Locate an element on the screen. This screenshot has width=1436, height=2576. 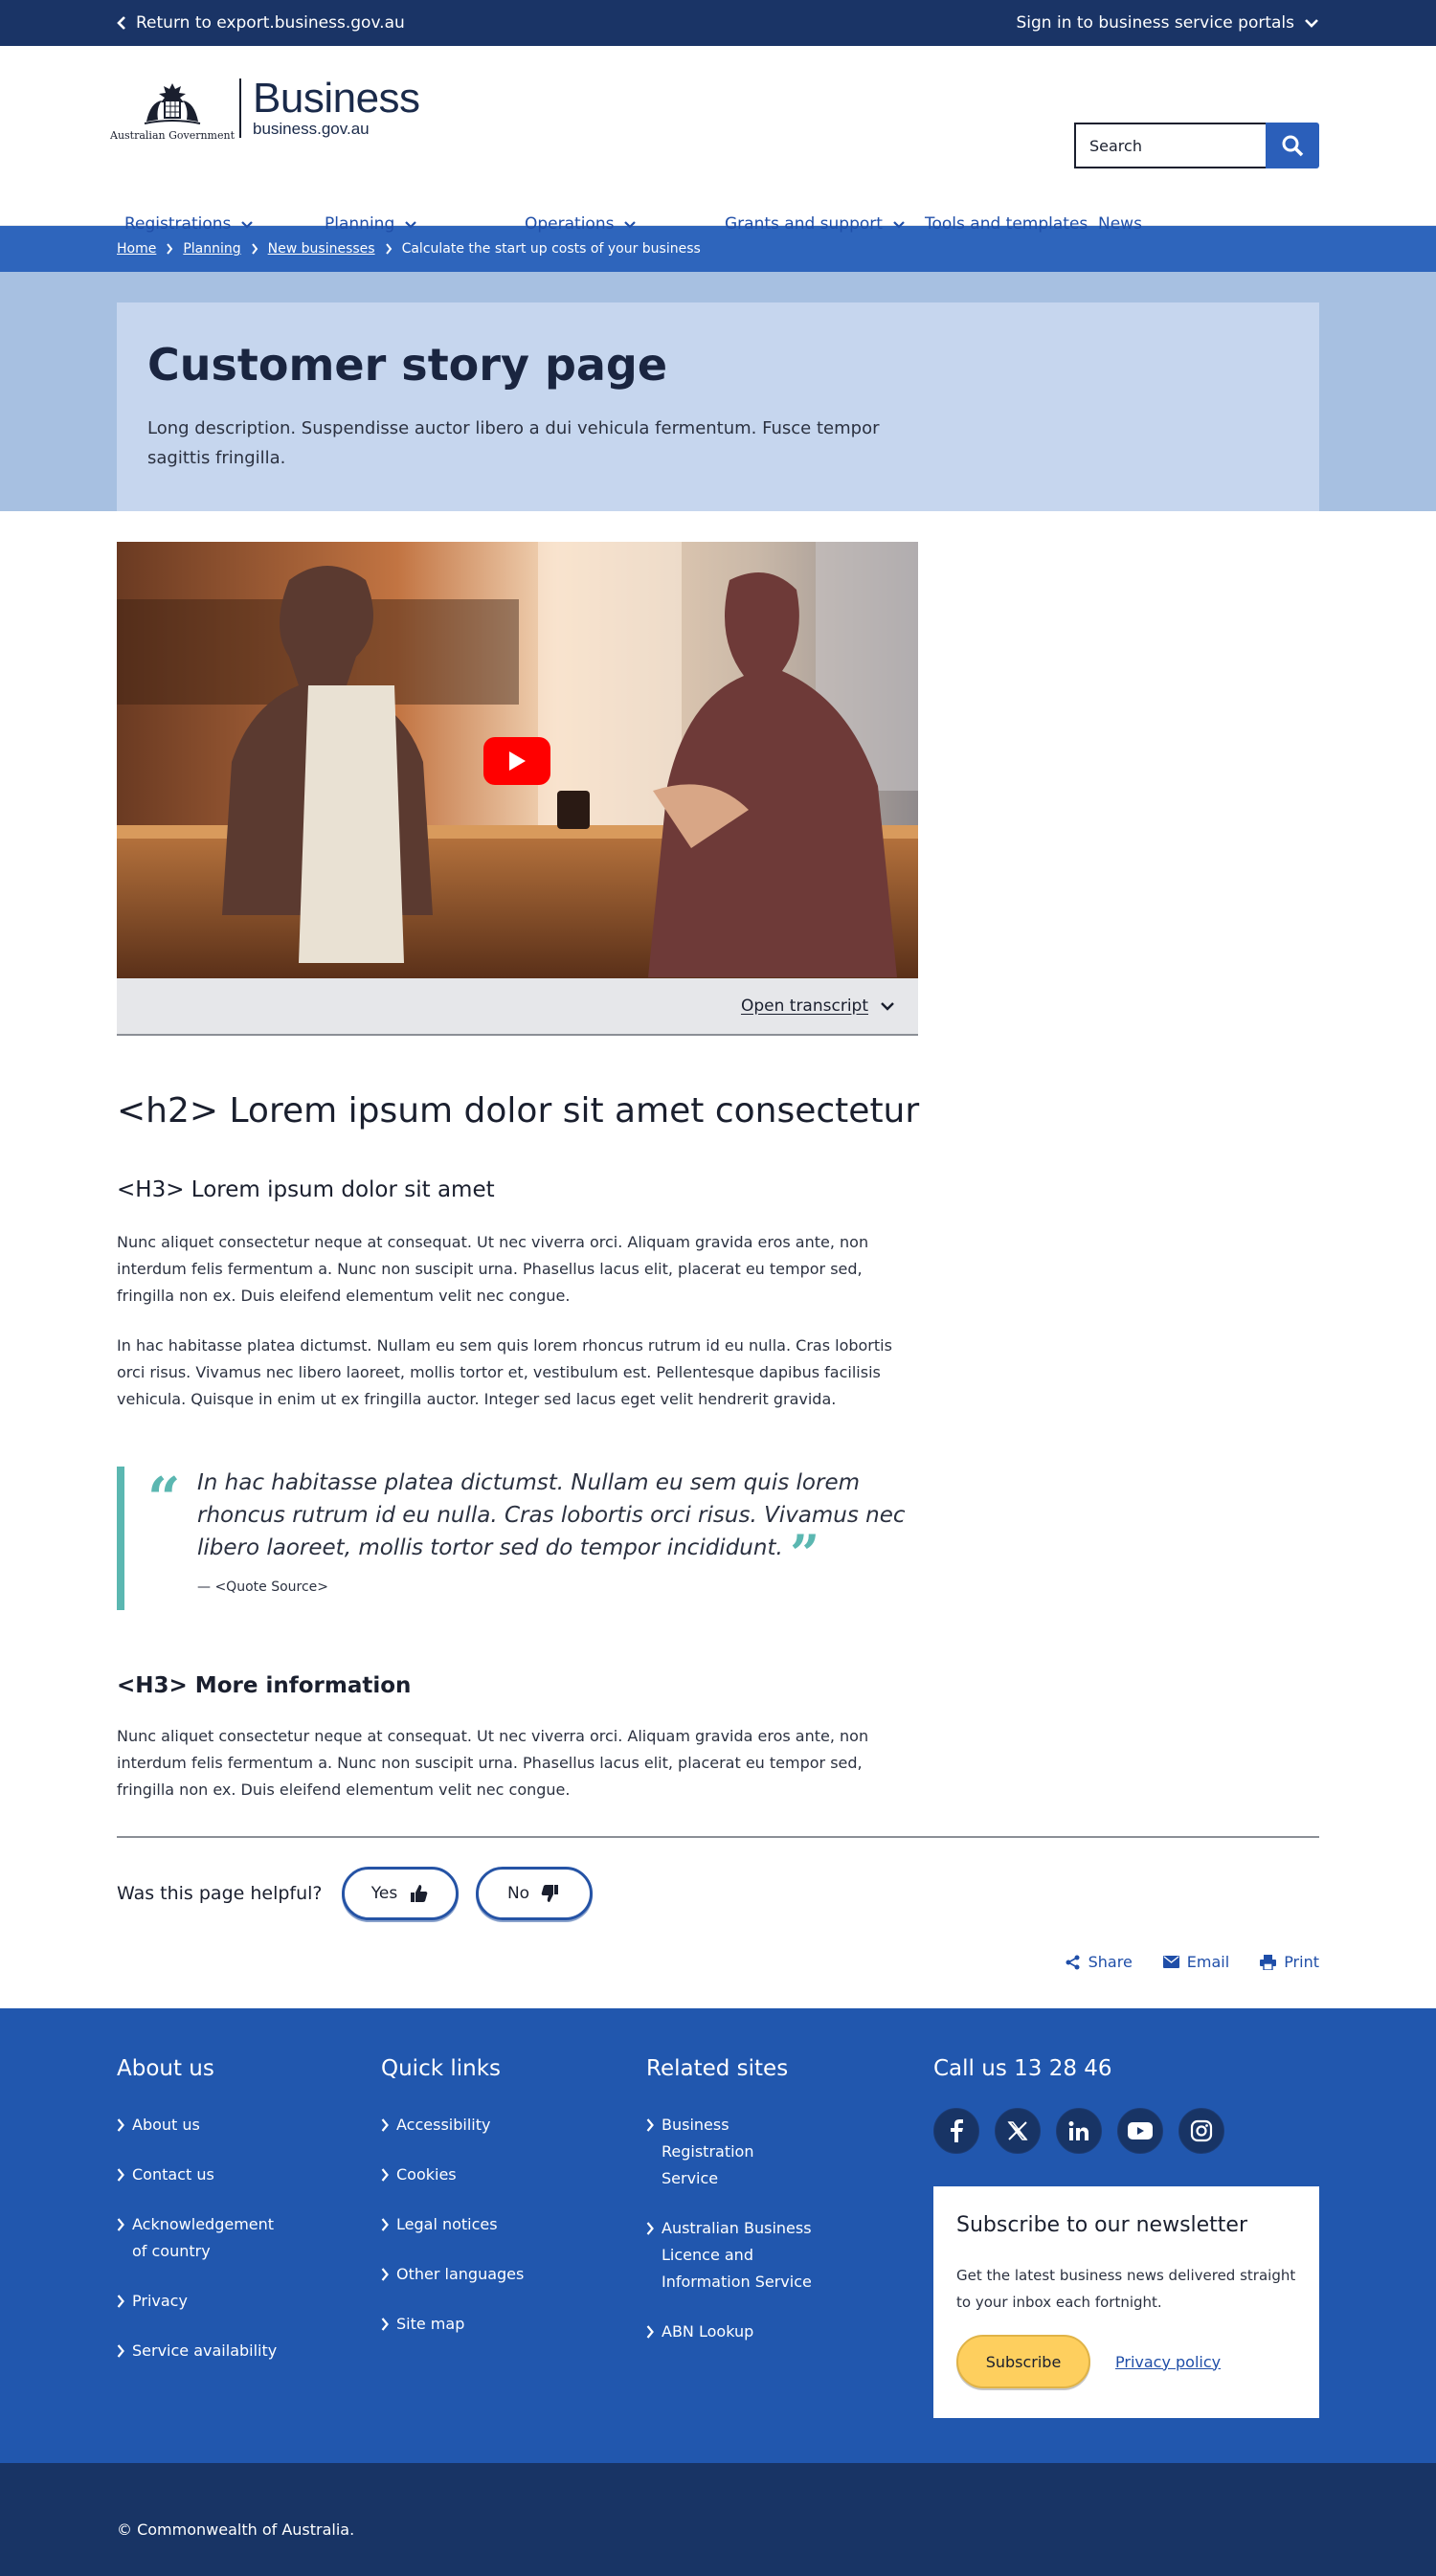
footer-quick-heading: Quick links is located at coordinates (442, 2068).